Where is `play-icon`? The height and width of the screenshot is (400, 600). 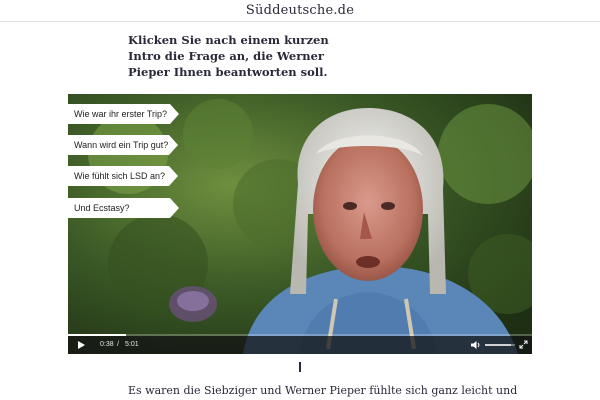 play-icon is located at coordinates (81, 345).